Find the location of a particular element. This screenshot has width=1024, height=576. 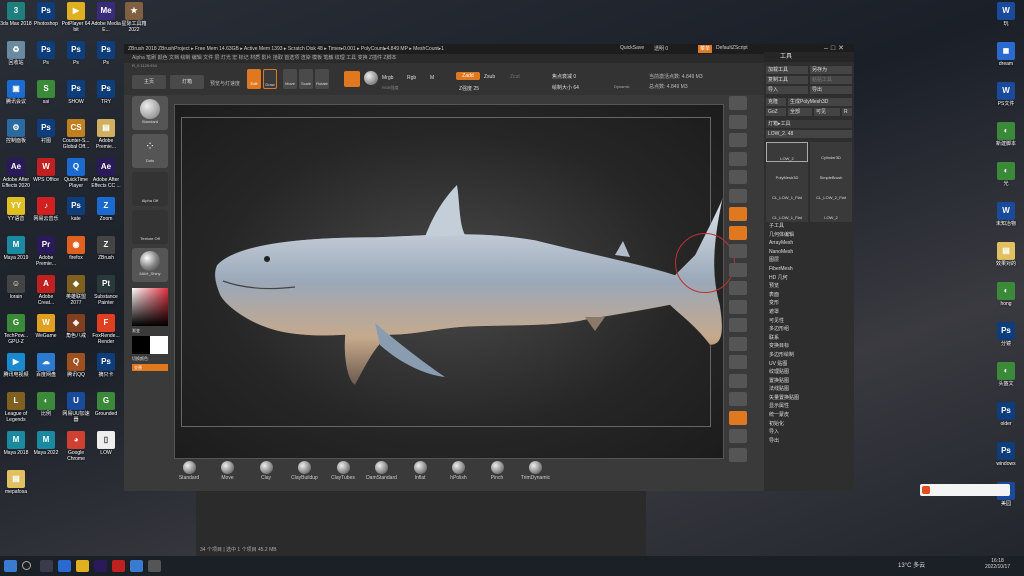

desktop-icon-right-8: Ps 分镜 is located at coordinates (1006, 334).